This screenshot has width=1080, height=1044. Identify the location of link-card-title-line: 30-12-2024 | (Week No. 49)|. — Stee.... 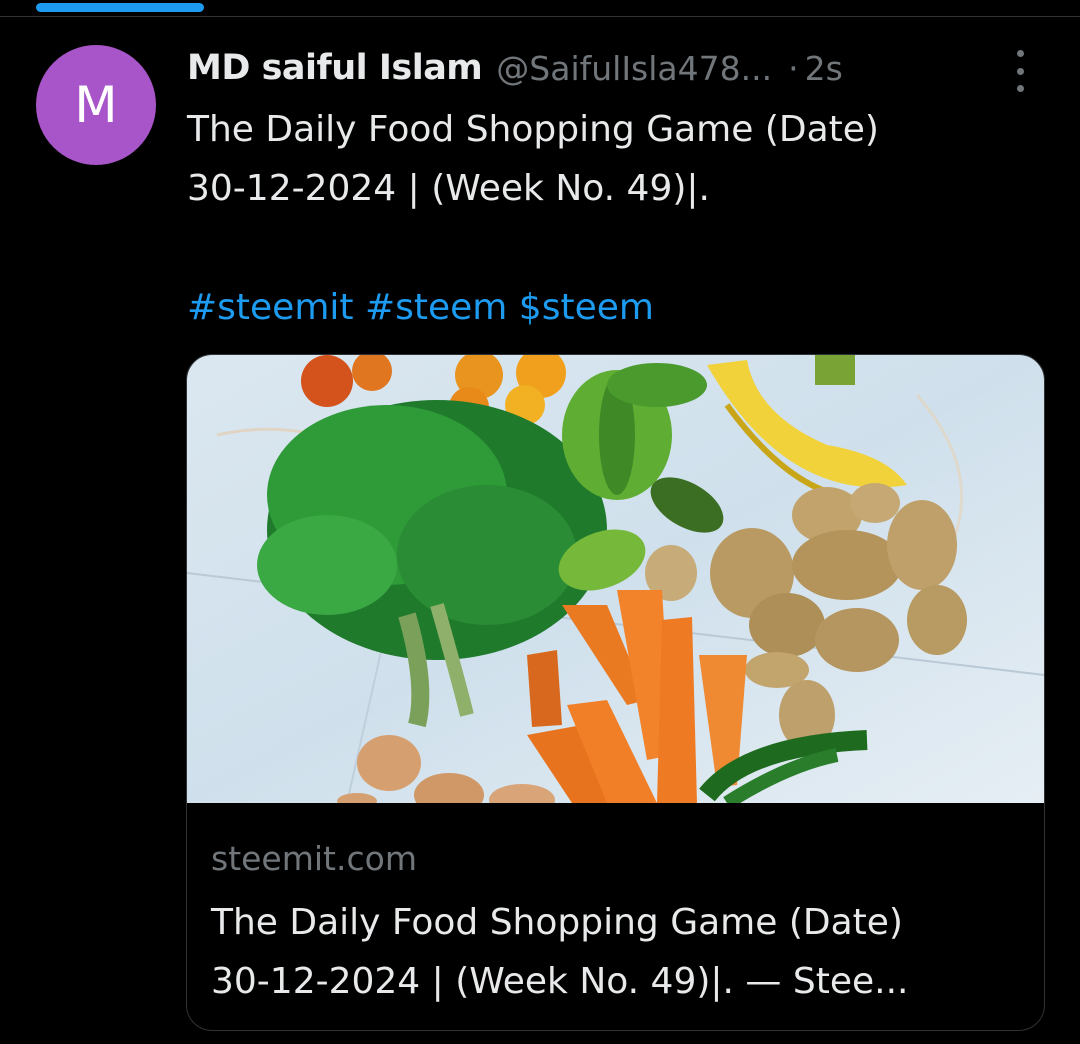
(560, 981).